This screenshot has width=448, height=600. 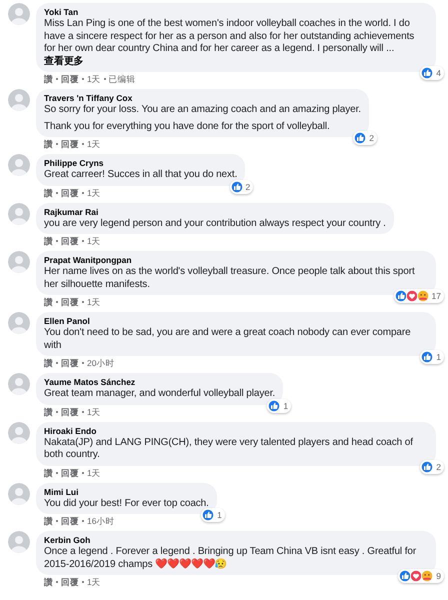 I want to click on commenter-name: Travers 'n Tiffany Cox, so click(x=202, y=98).